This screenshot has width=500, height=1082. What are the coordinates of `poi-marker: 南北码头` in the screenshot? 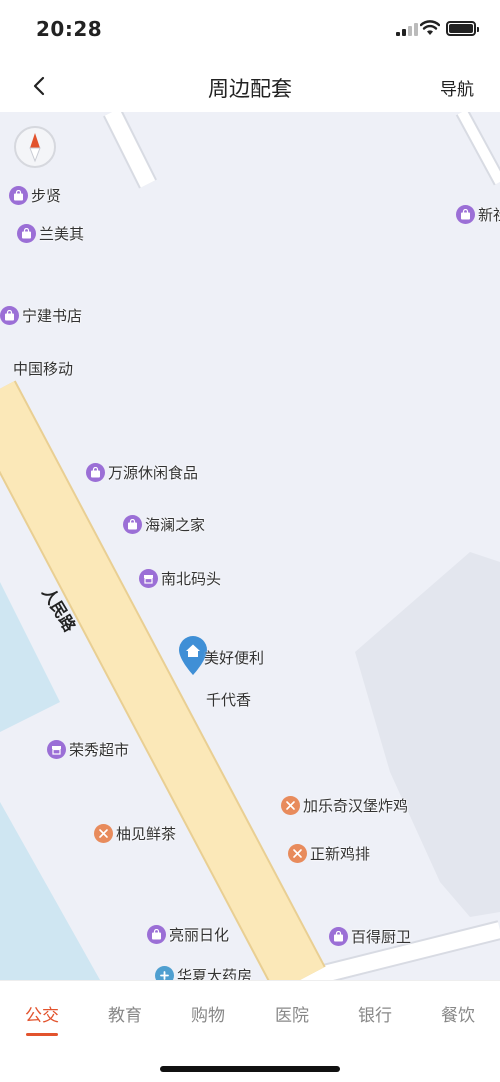 It's located at (180, 578).